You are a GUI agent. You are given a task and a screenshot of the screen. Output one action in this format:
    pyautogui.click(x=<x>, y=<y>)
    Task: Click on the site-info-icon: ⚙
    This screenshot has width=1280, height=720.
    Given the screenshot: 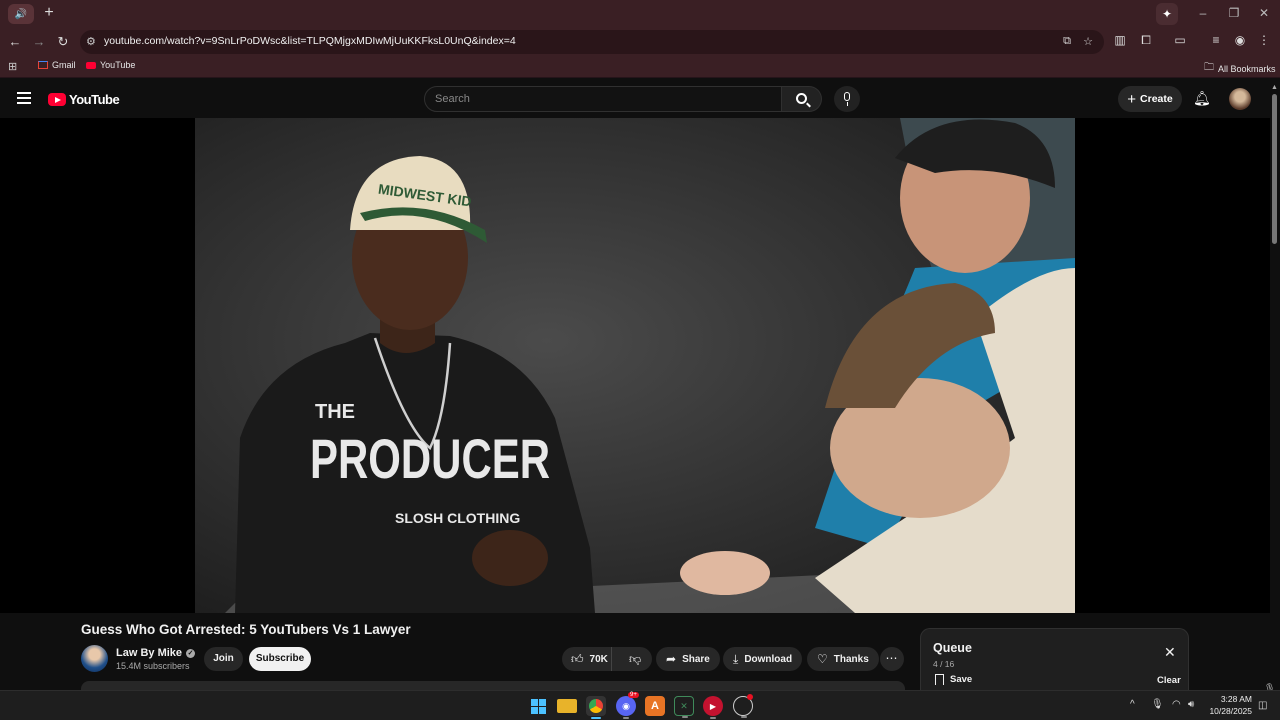 What is the action you would take?
    pyautogui.click(x=91, y=41)
    